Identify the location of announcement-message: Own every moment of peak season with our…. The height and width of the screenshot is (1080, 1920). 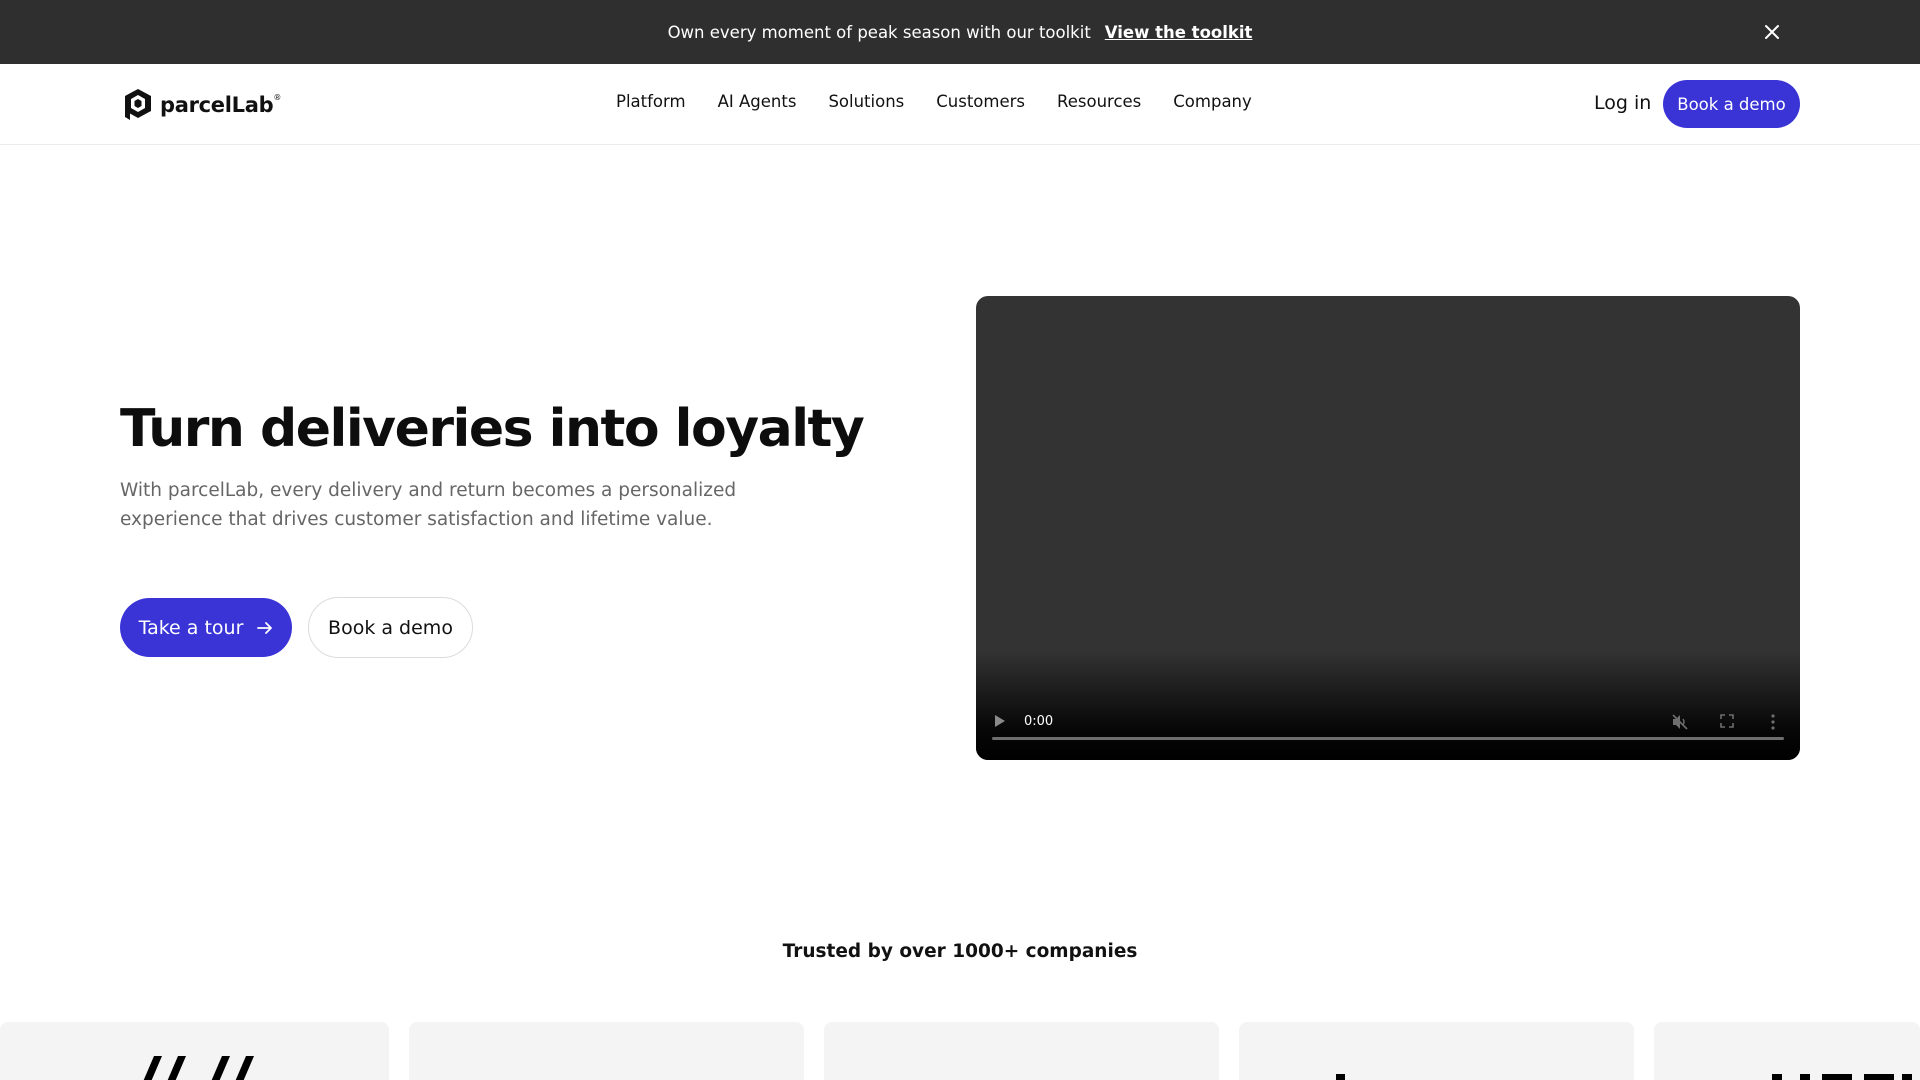
(879, 32).